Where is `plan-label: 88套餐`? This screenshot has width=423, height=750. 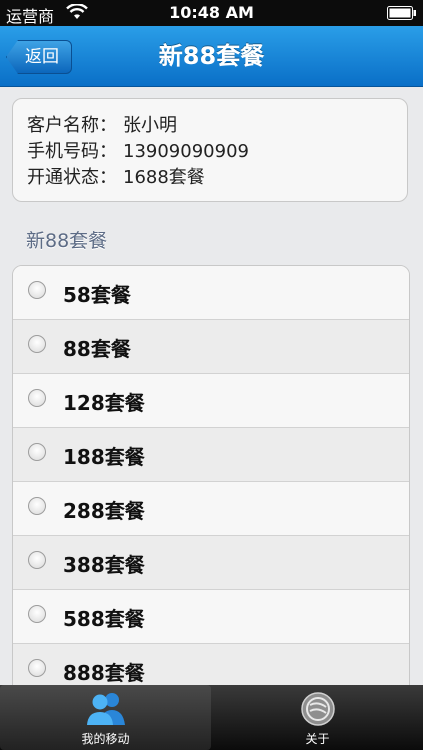
plan-label: 88套餐 is located at coordinates (97, 349).